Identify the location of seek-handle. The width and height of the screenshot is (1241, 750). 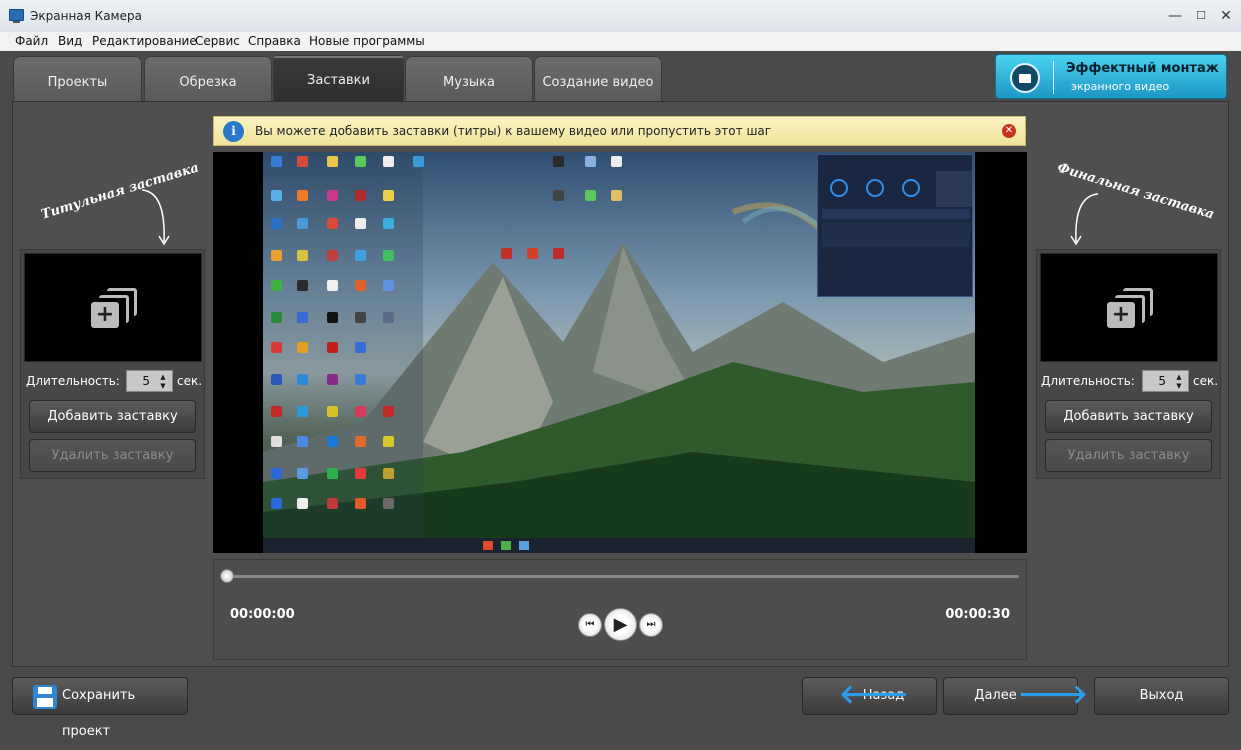
(227, 576).